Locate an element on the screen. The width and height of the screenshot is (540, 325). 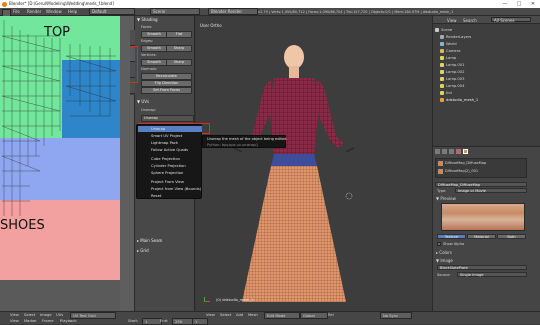
minimize-button: — is located at coordinates (505, 4).